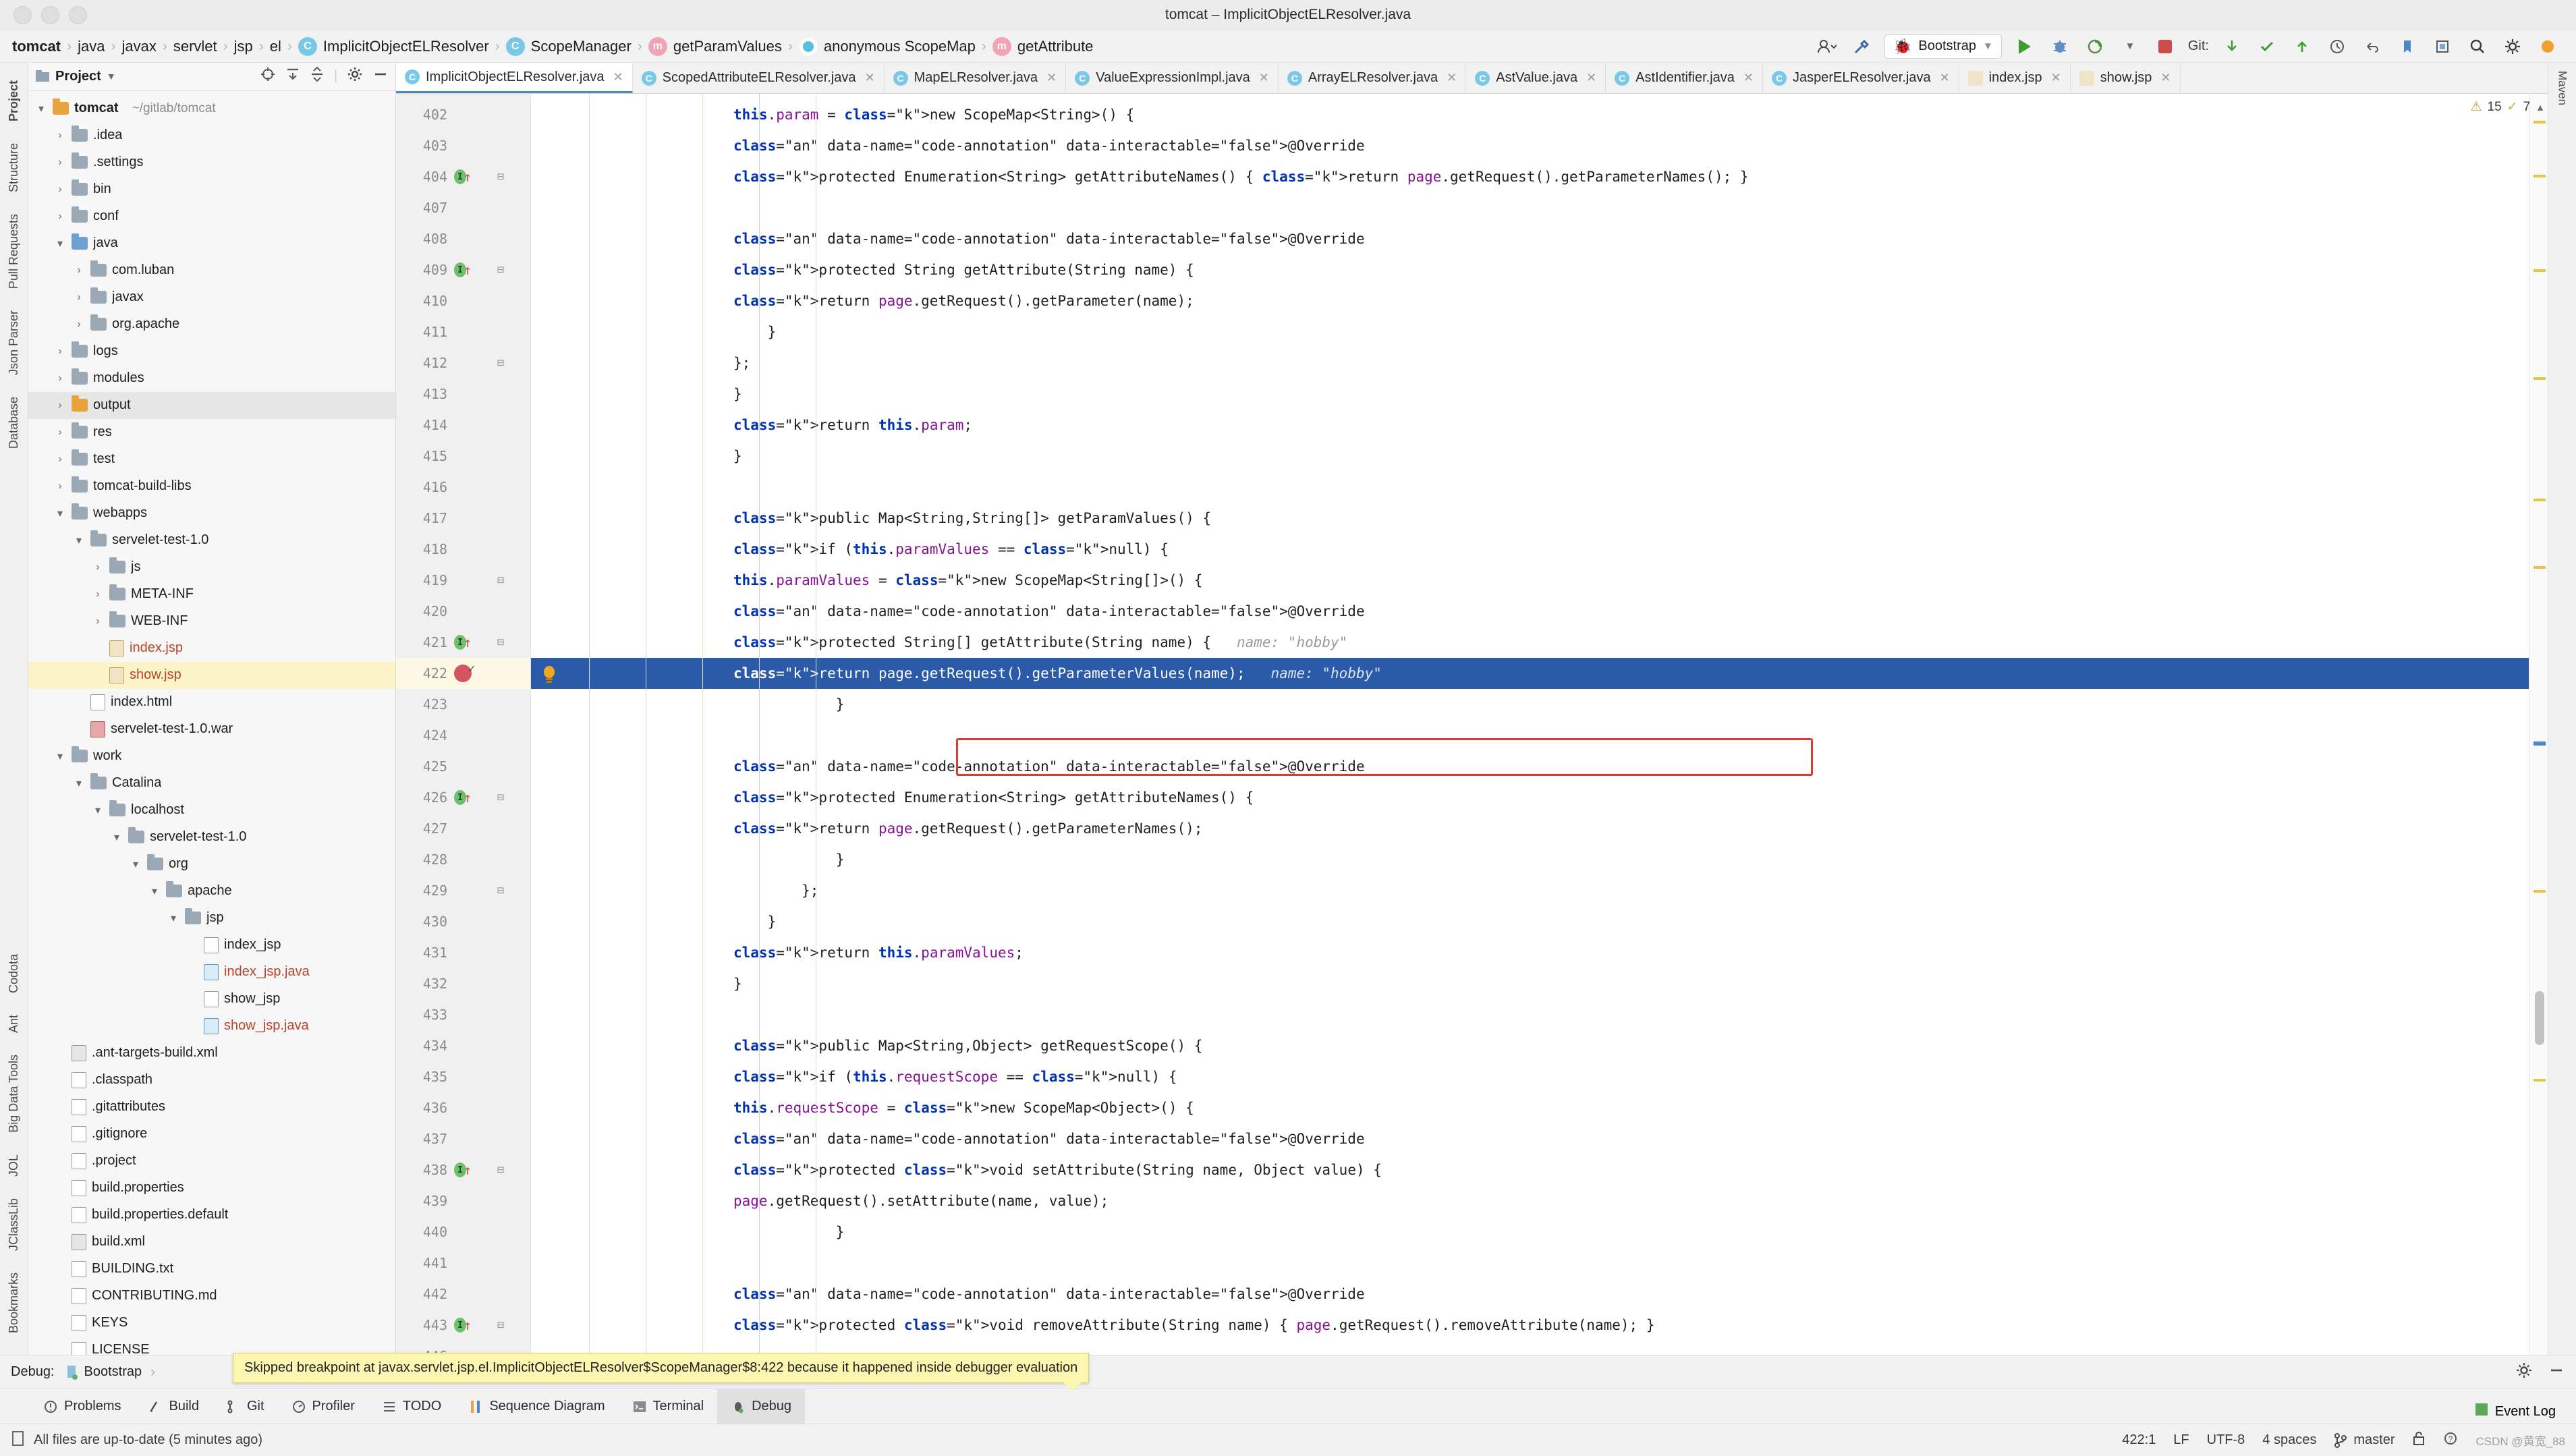  Describe the element at coordinates (2450, 1440) in the screenshot. I see `help-icon: ?` at that location.